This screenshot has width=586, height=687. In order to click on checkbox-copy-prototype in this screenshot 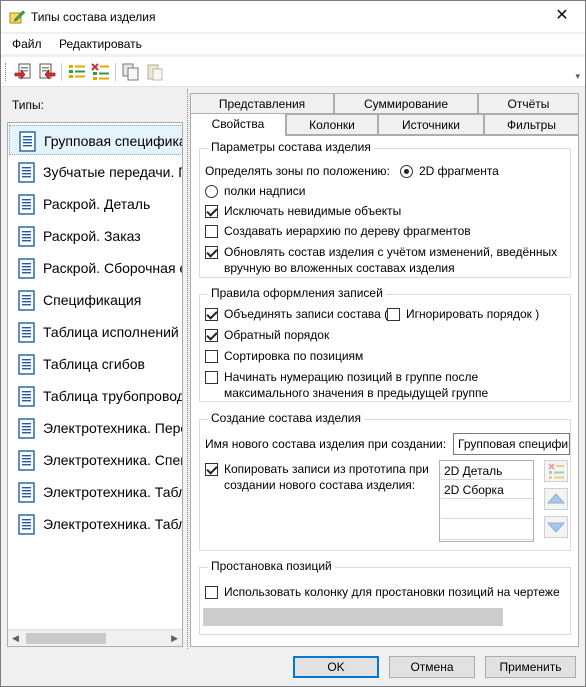, I will do `click(211, 469)`.